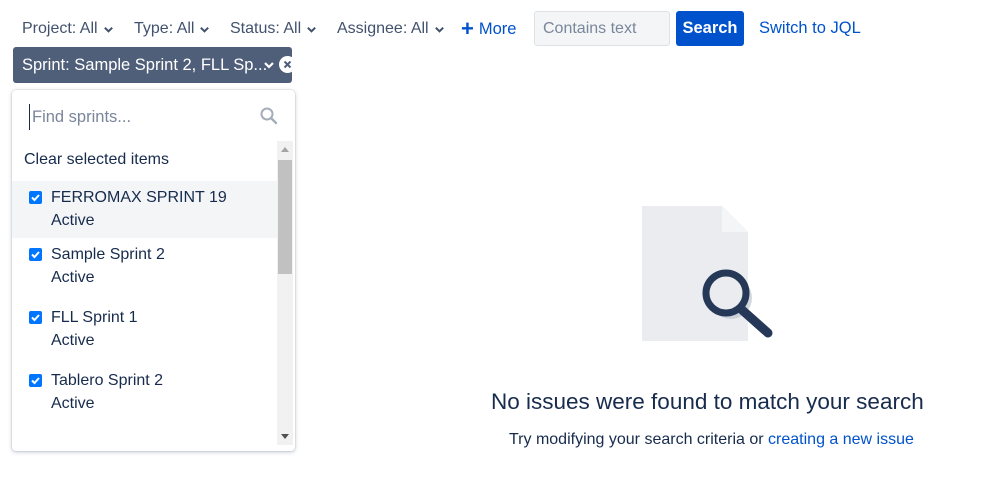 This screenshot has width=999, height=480. Describe the element at coordinates (287, 64) in the screenshot. I see `clear-sprint-filter-icon` at that location.